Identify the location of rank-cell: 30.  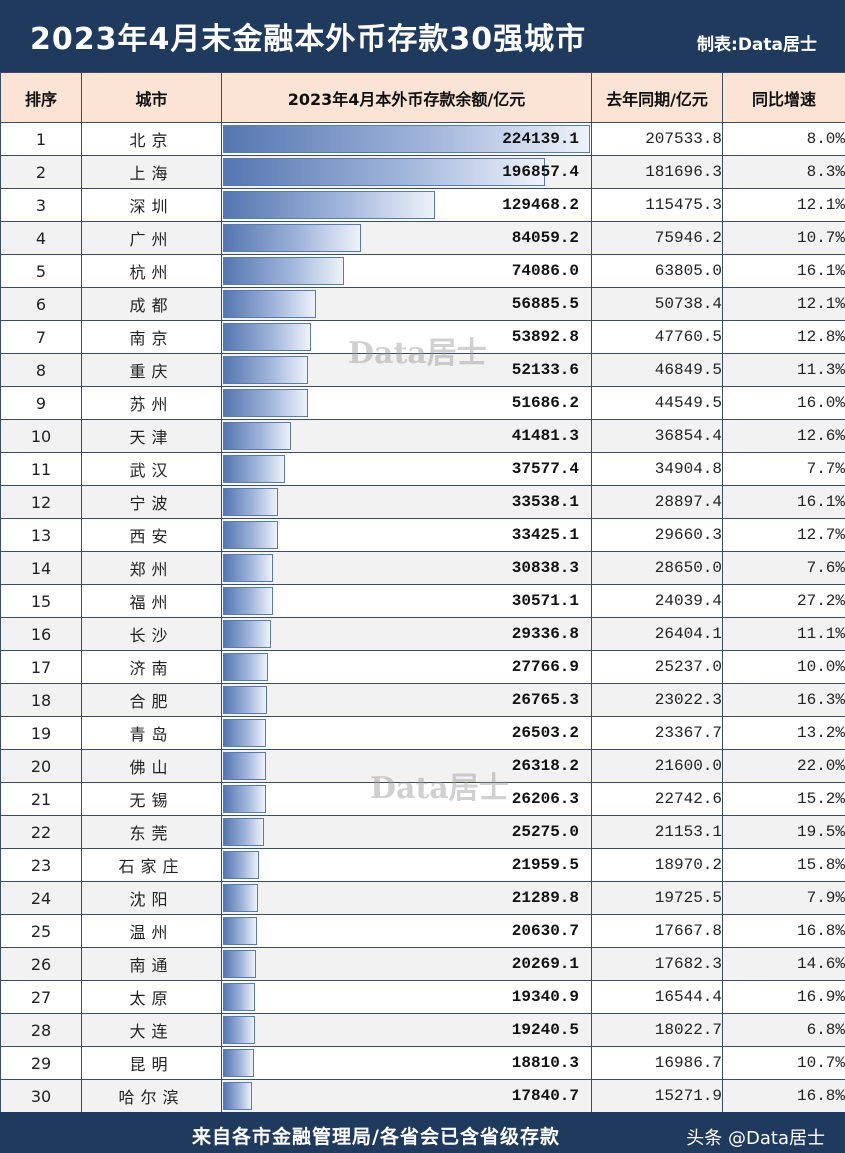
(41, 1096).